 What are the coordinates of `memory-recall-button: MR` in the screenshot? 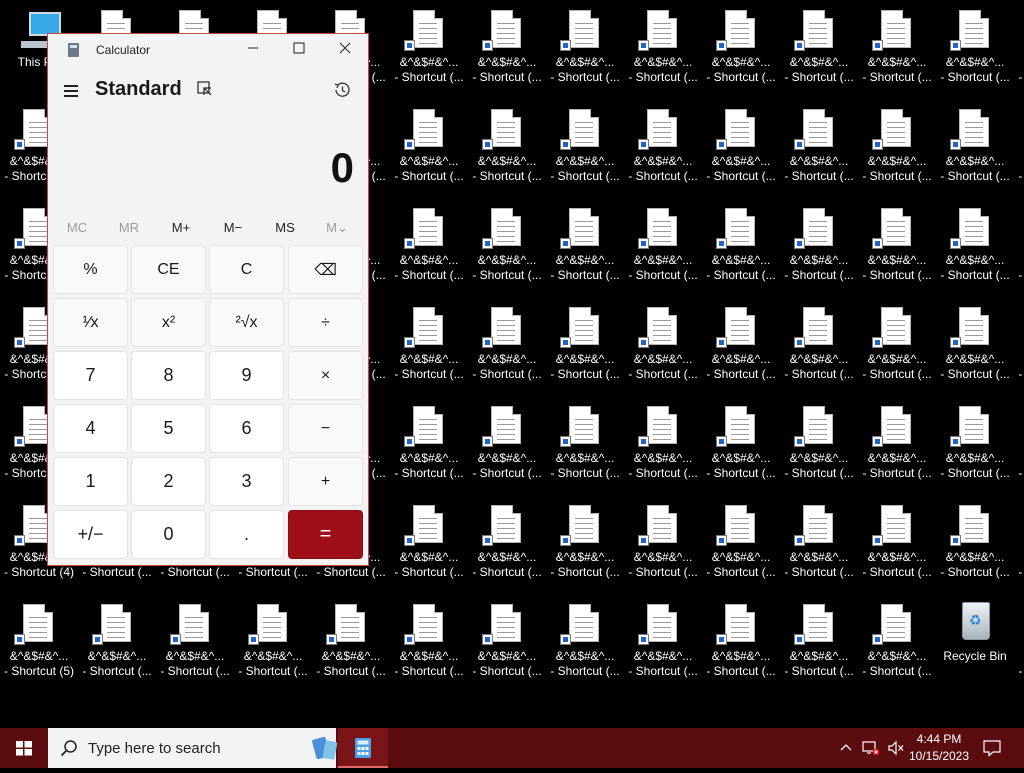 It's located at (129, 227).